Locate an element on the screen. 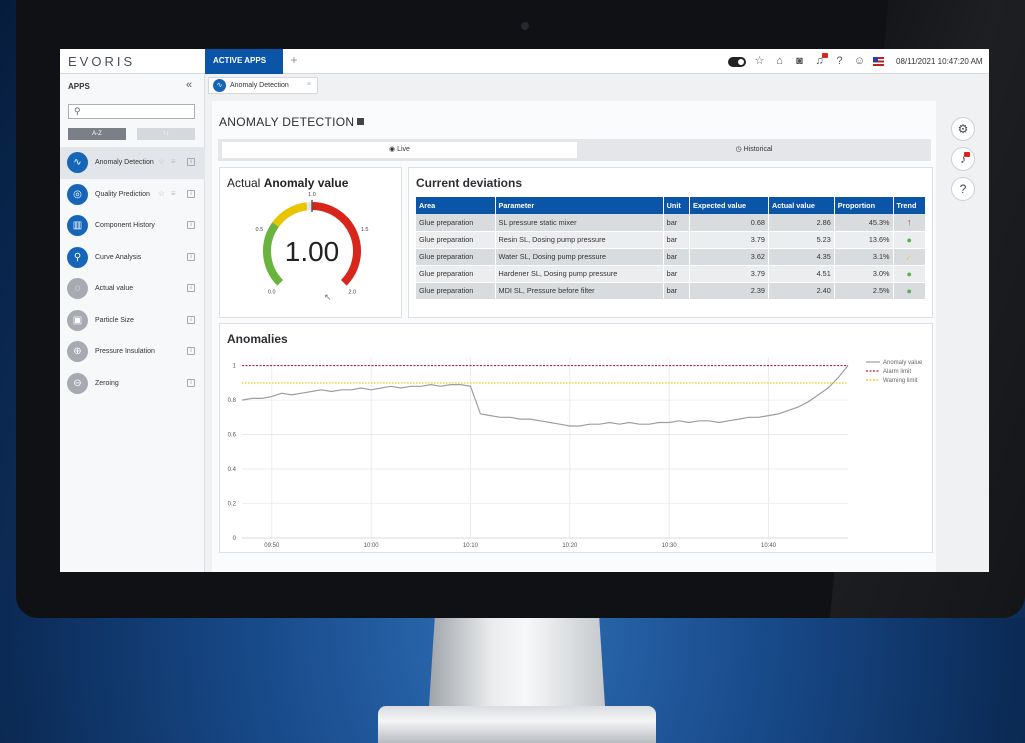  curve-analysis-icon: ⚲ is located at coordinates (77, 257).